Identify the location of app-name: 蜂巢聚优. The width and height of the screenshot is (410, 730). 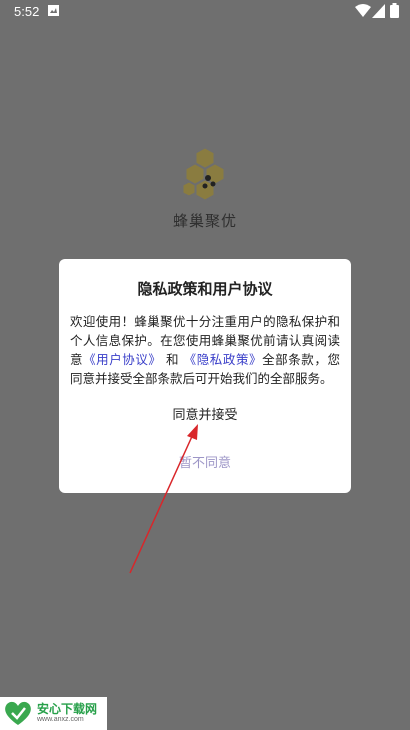
(204, 221).